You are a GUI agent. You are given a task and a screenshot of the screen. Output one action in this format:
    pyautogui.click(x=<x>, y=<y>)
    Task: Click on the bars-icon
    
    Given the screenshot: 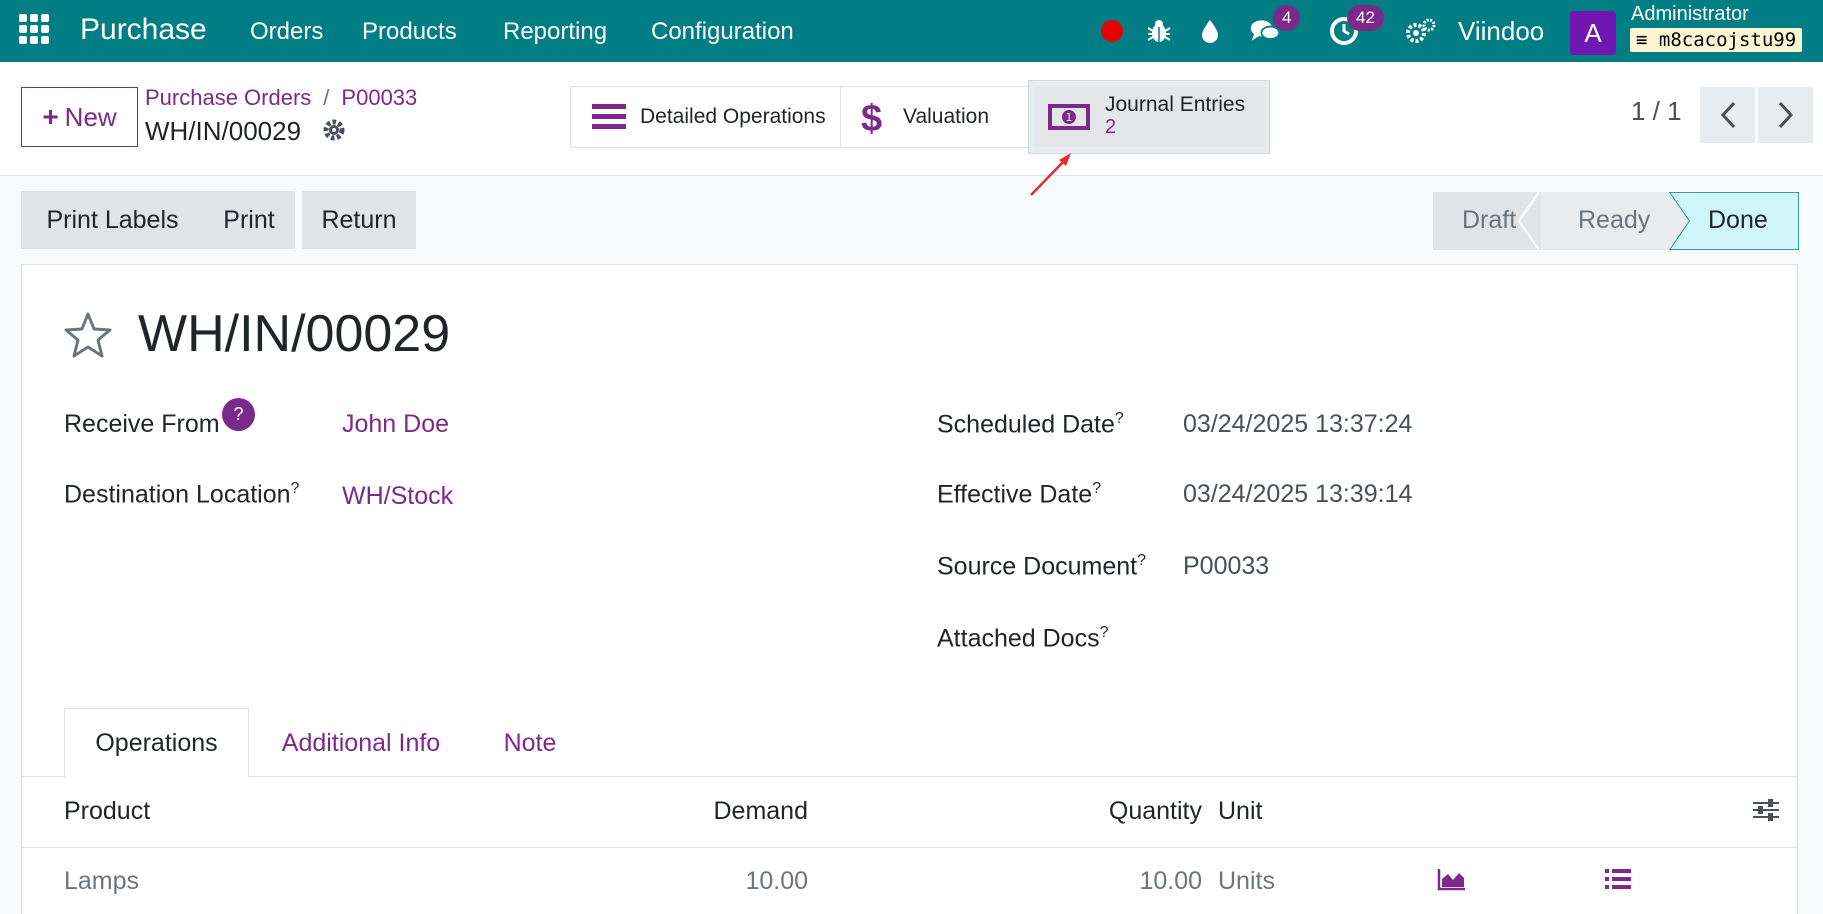 What is the action you would take?
    pyautogui.click(x=609, y=119)
    